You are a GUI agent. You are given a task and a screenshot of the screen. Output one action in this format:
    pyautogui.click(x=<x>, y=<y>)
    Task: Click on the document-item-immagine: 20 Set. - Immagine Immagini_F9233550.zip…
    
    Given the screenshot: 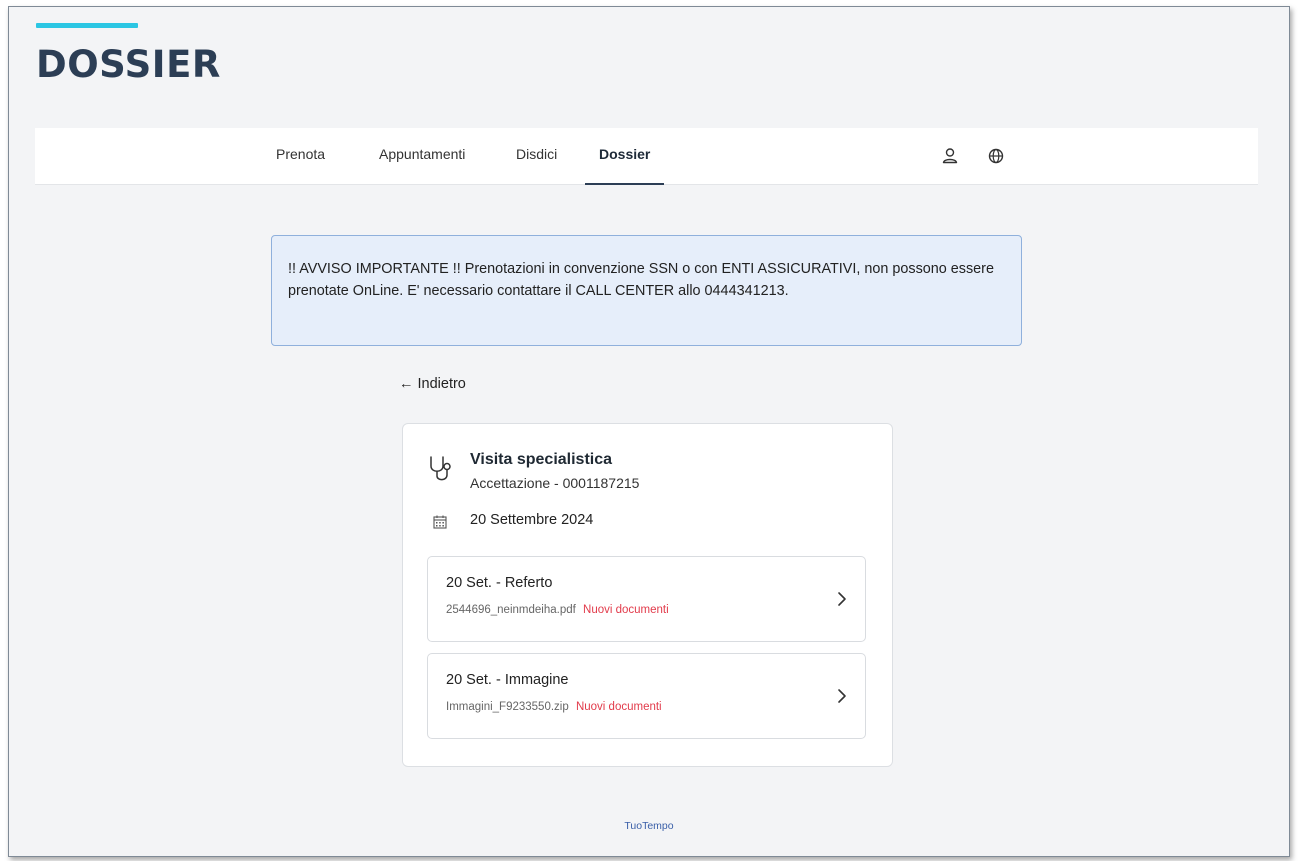 What is the action you would take?
    pyautogui.click(x=646, y=696)
    